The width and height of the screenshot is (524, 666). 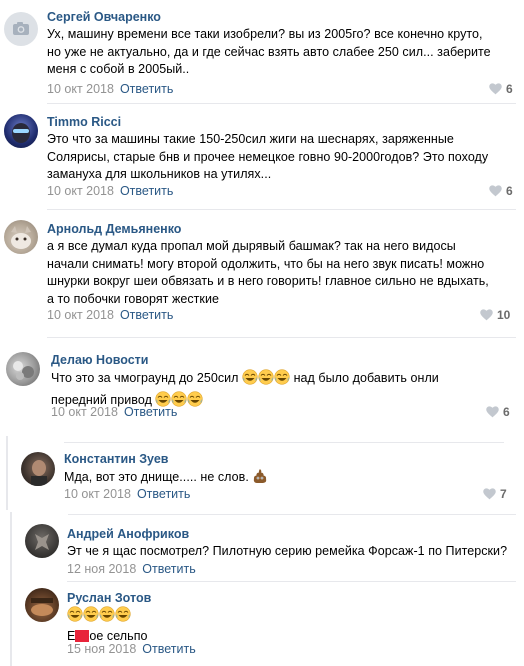 I want to click on comment-author: Делаю Новости, so click(x=99, y=360).